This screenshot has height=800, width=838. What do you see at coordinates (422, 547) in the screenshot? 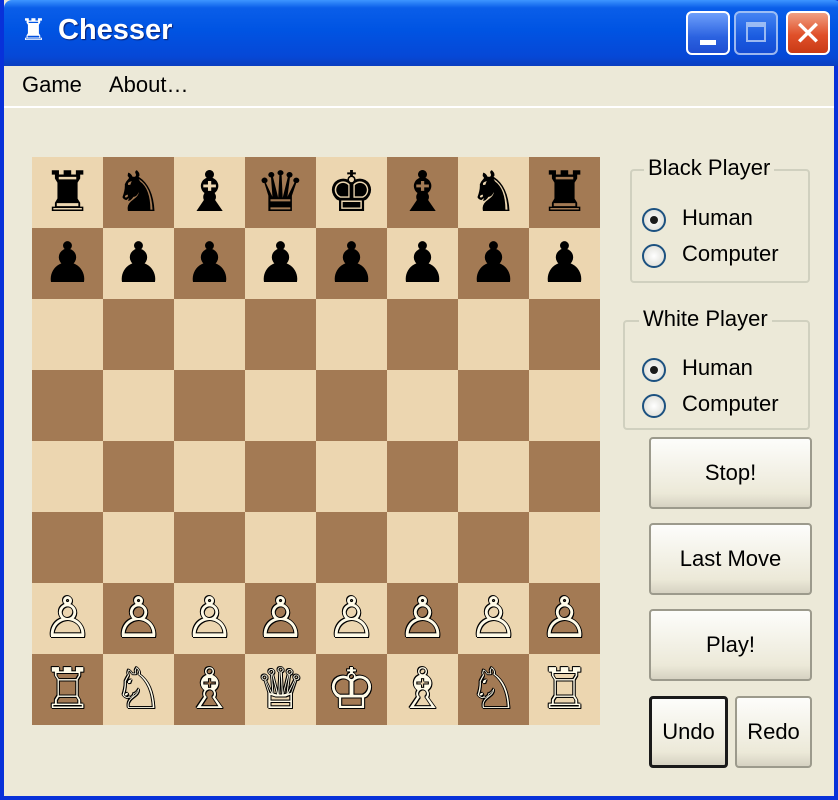
I see `square-f3` at bounding box center [422, 547].